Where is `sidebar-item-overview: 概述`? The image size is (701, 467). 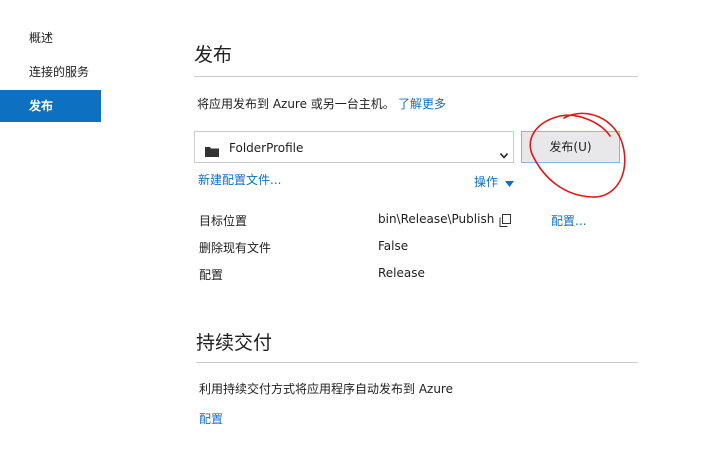 sidebar-item-overview: 概述 is located at coordinates (50, 38).